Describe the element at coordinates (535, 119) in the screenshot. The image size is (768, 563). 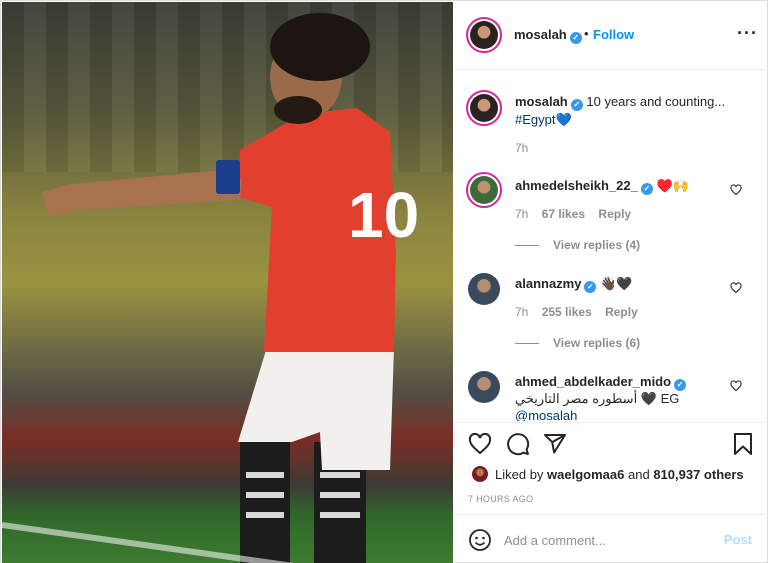
I see `hashtag-link: #Egypt` at that location.